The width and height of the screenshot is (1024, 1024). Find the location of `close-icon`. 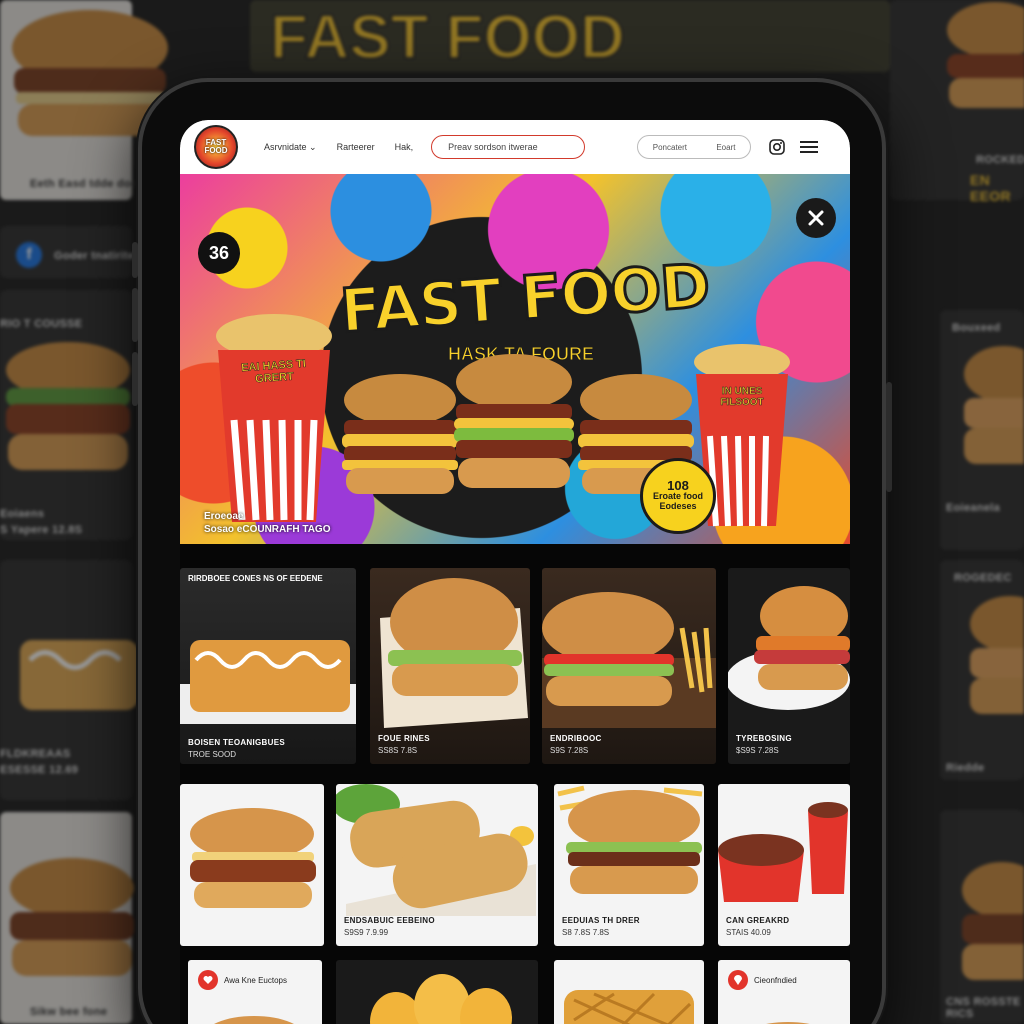

close-icon is located at coordinates (816, 218).